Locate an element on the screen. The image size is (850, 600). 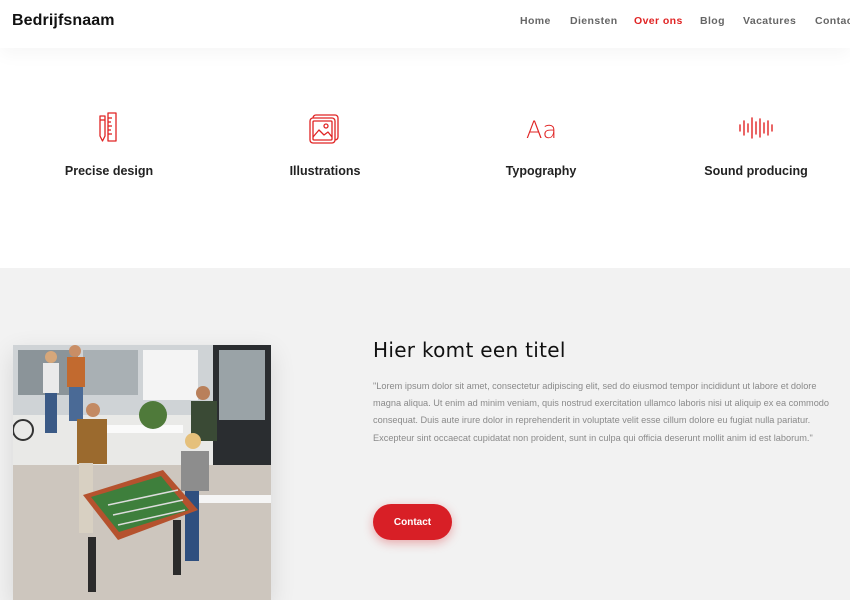
nav-item-blog: Blog is located at coordinates (712, 21).